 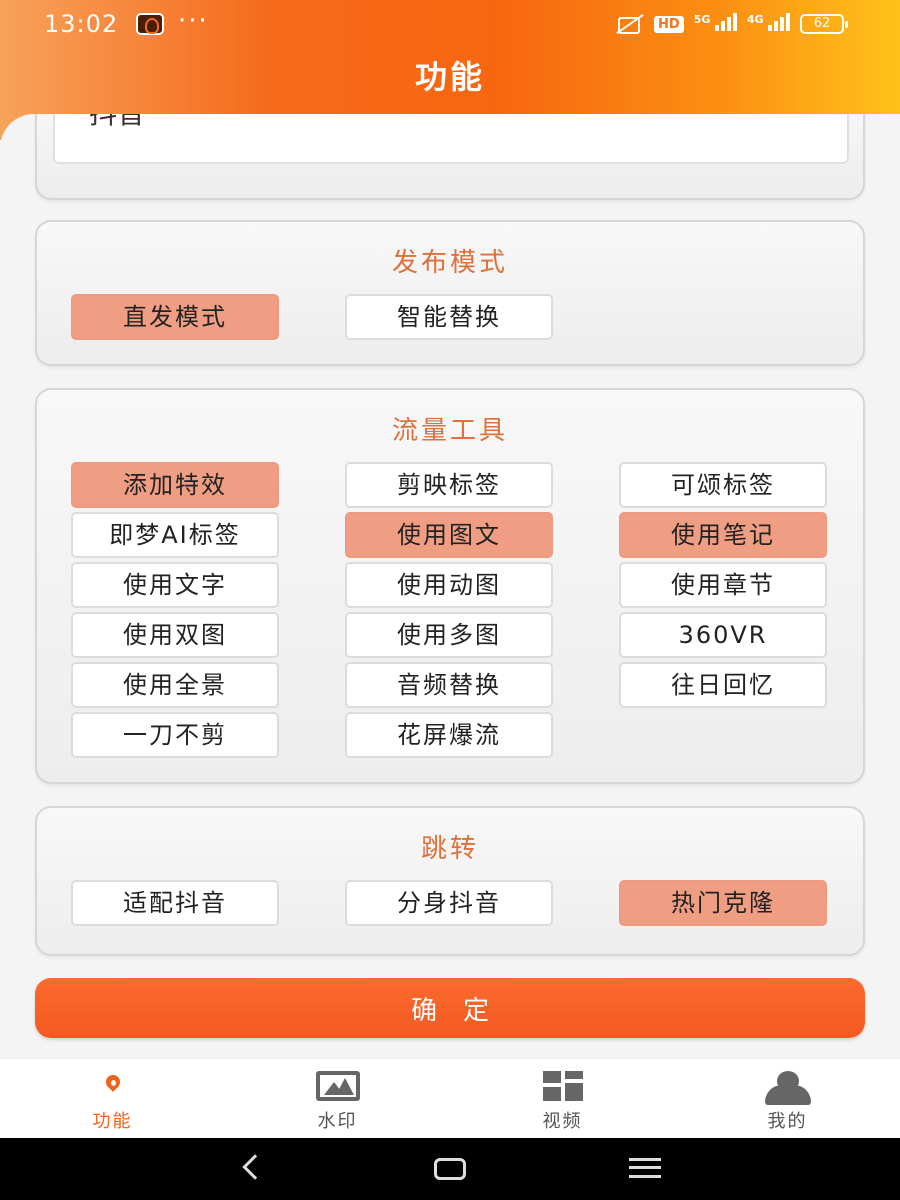 I want to click on option-use-notes: 使用笔记, so click(x=723, y=535).